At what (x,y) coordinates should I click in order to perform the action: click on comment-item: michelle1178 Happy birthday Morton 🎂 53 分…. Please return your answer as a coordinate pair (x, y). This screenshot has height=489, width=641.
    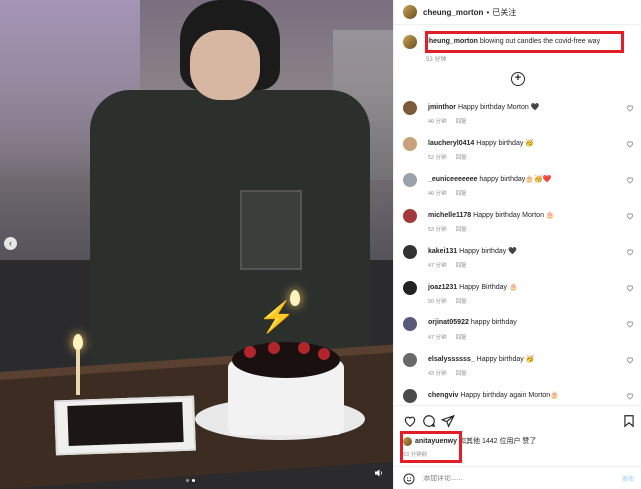
    Looking at the image, I should click on (517, 226).